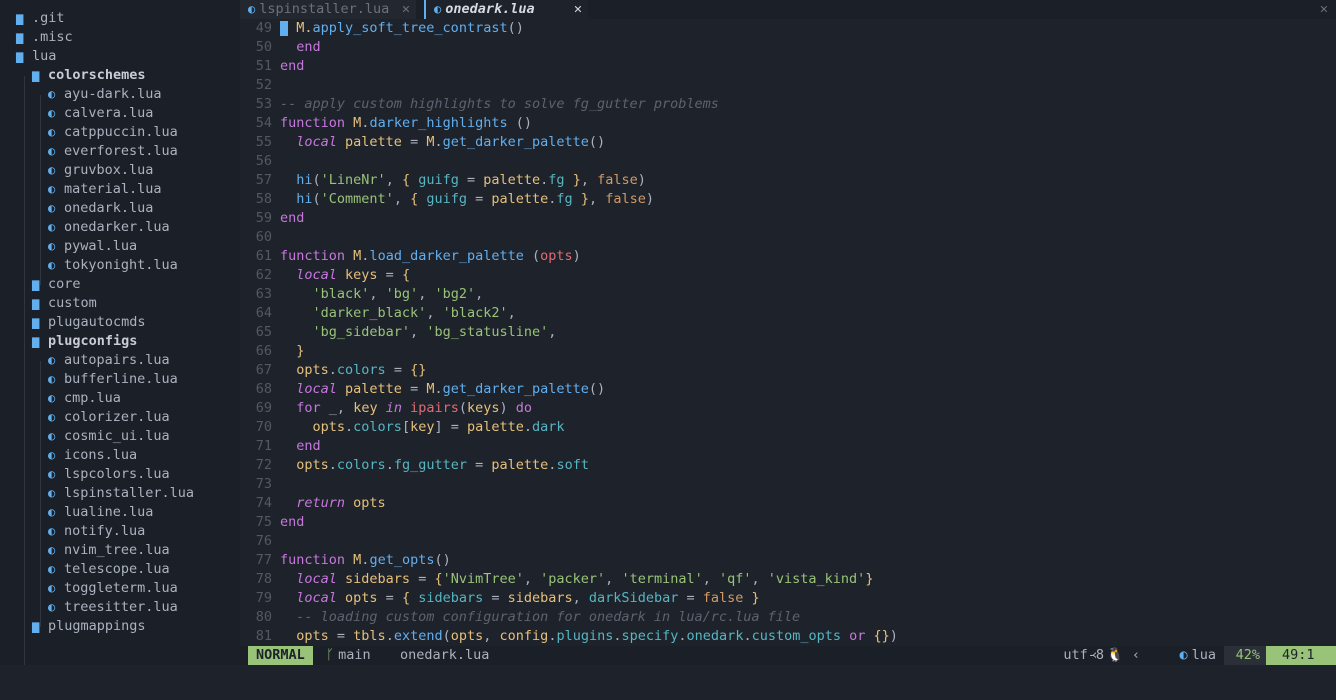  Describe the element at coordinates (788, 47) in the screenshot. I see `code-line: 50 end` at that location.